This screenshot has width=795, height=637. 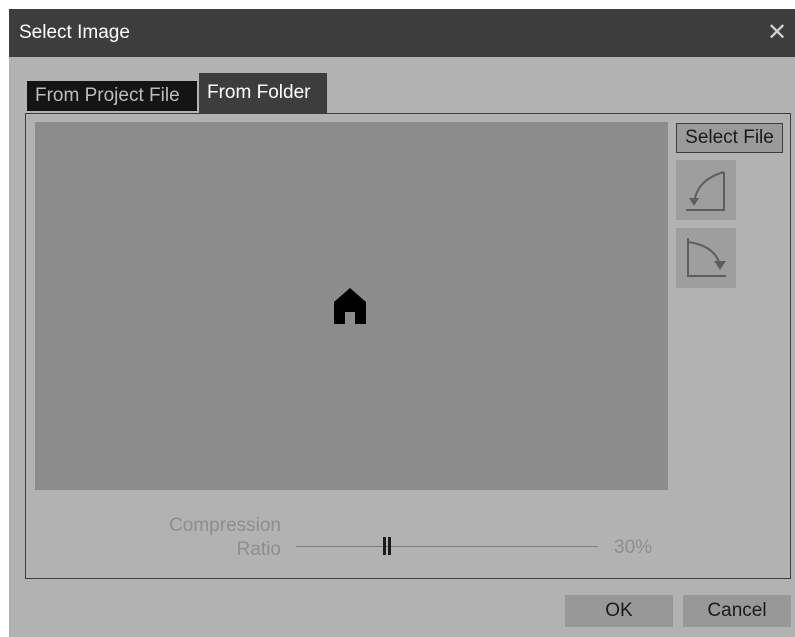 I want to click on compression-ratio-label: Compression Ratio, so click(x=193, y=538).